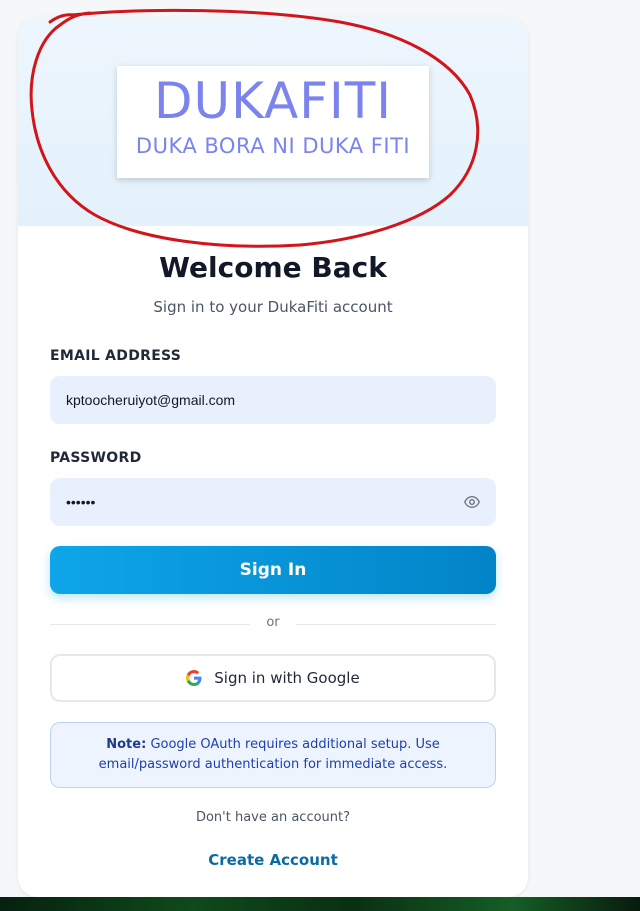 The width and height of the screenshot is (640, 911). What do you see at coordinates (81, 502) in the screenshot?
I see `password-value: ••••••` at bounding box center [81, 502].